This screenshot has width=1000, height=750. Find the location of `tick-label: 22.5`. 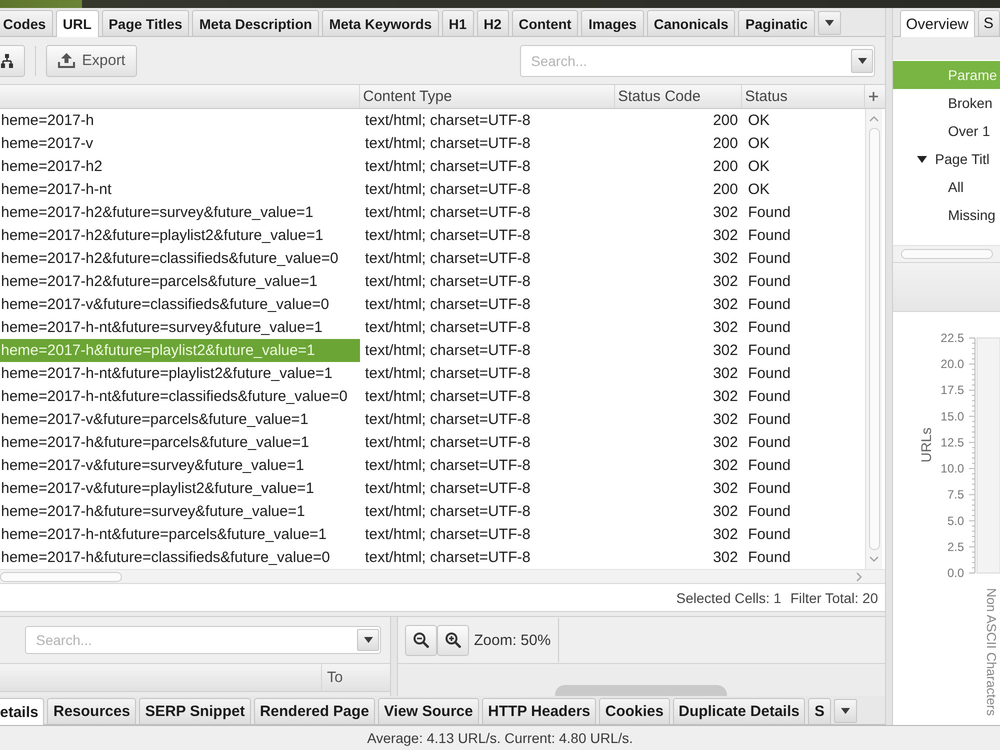

tick-label: 22.5 is located at coordinates (952, 338).